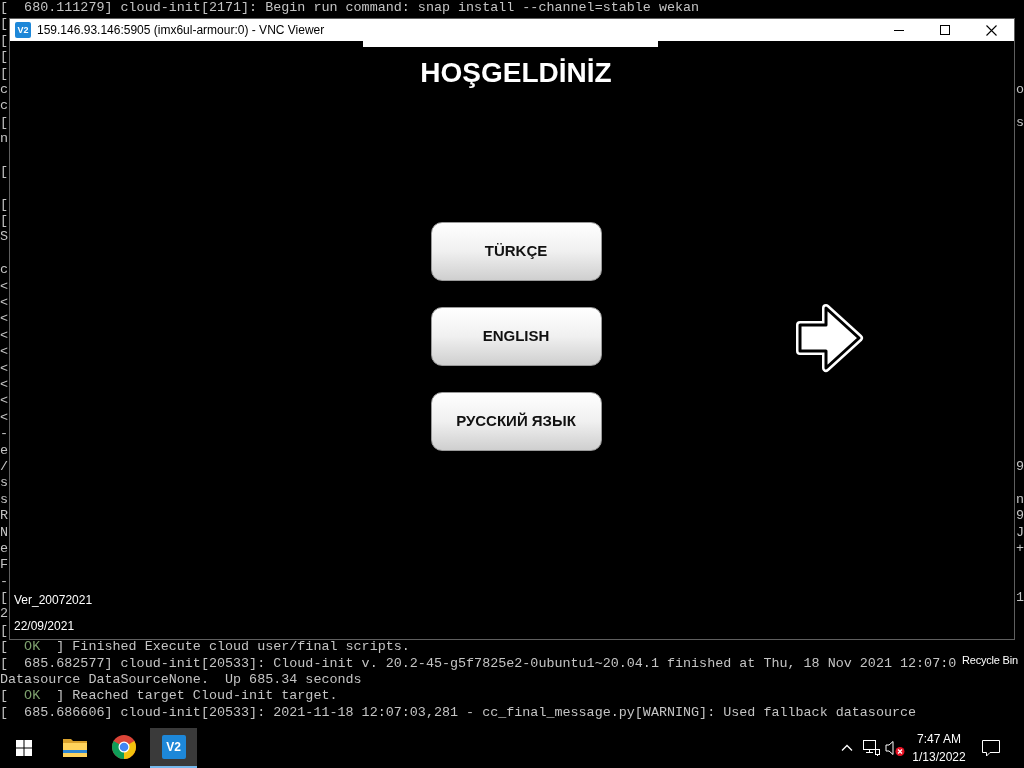 The height and width of the screenshot is (768, 1024). What do you see at coordinates (991, 748) in the screenshot?
I see `notification-icon` at bounding box center [991, 748].